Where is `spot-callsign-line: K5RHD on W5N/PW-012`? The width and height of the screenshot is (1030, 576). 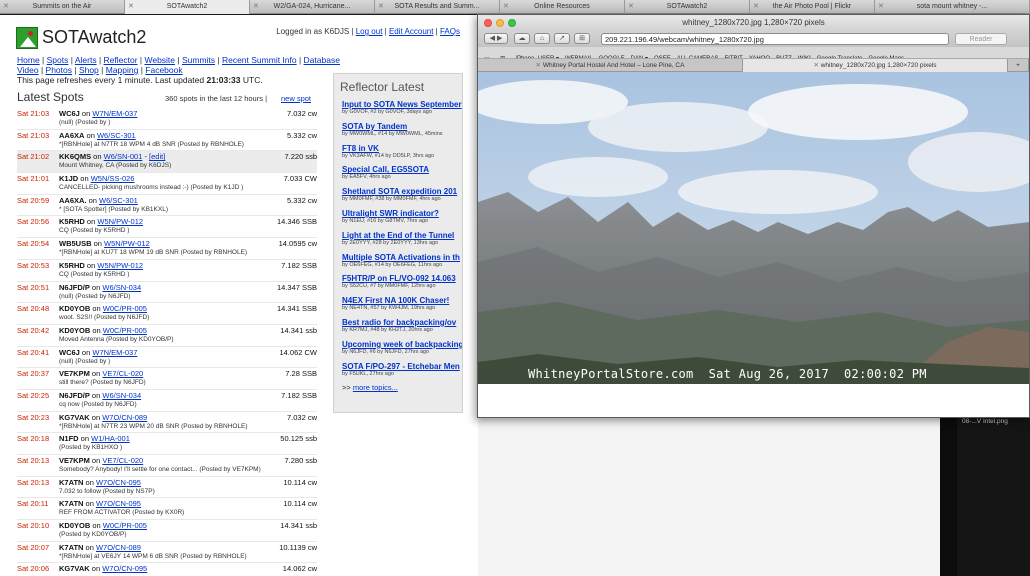 spot-callsign-line: K5RHD on W5N/PW-012 is located at coordinates (101, 265).